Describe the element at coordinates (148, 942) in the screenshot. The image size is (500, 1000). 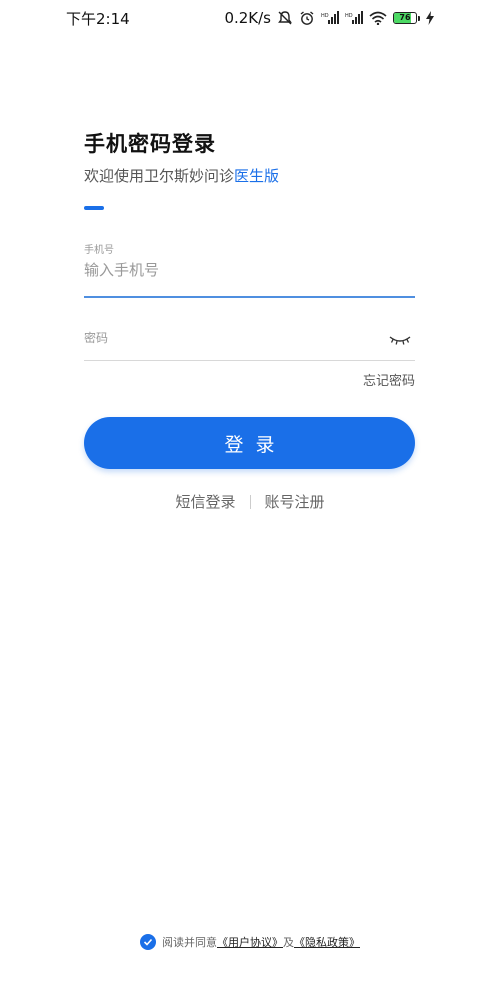
I see `agreement-checkbox-check-icon` at that location.